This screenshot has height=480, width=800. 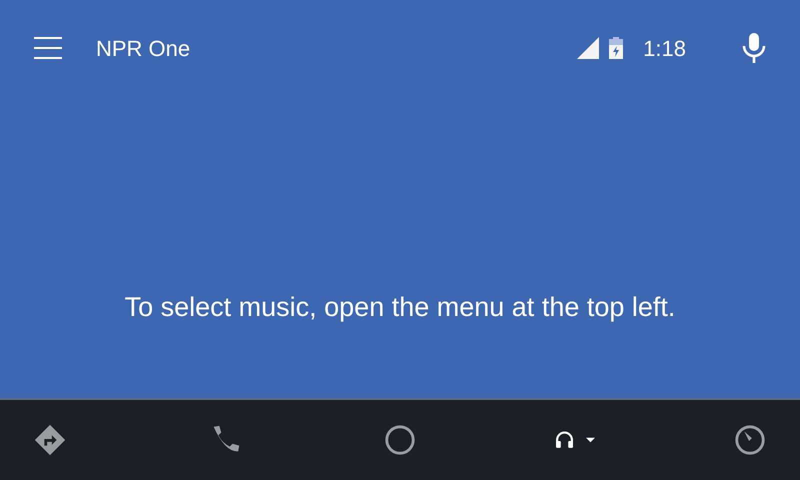 What do you see at coordinates (49, 48) in the screenshot?
I see `menu-button` at bounding box center [49, 48].